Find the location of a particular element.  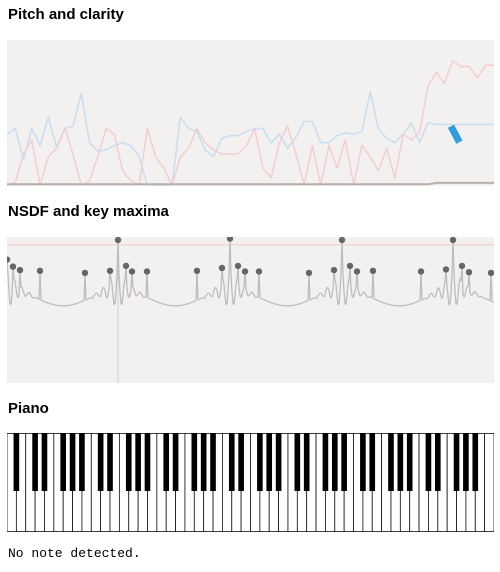

nsdf-heading: NSDF and key maxima is located at coordinates (88, 211).